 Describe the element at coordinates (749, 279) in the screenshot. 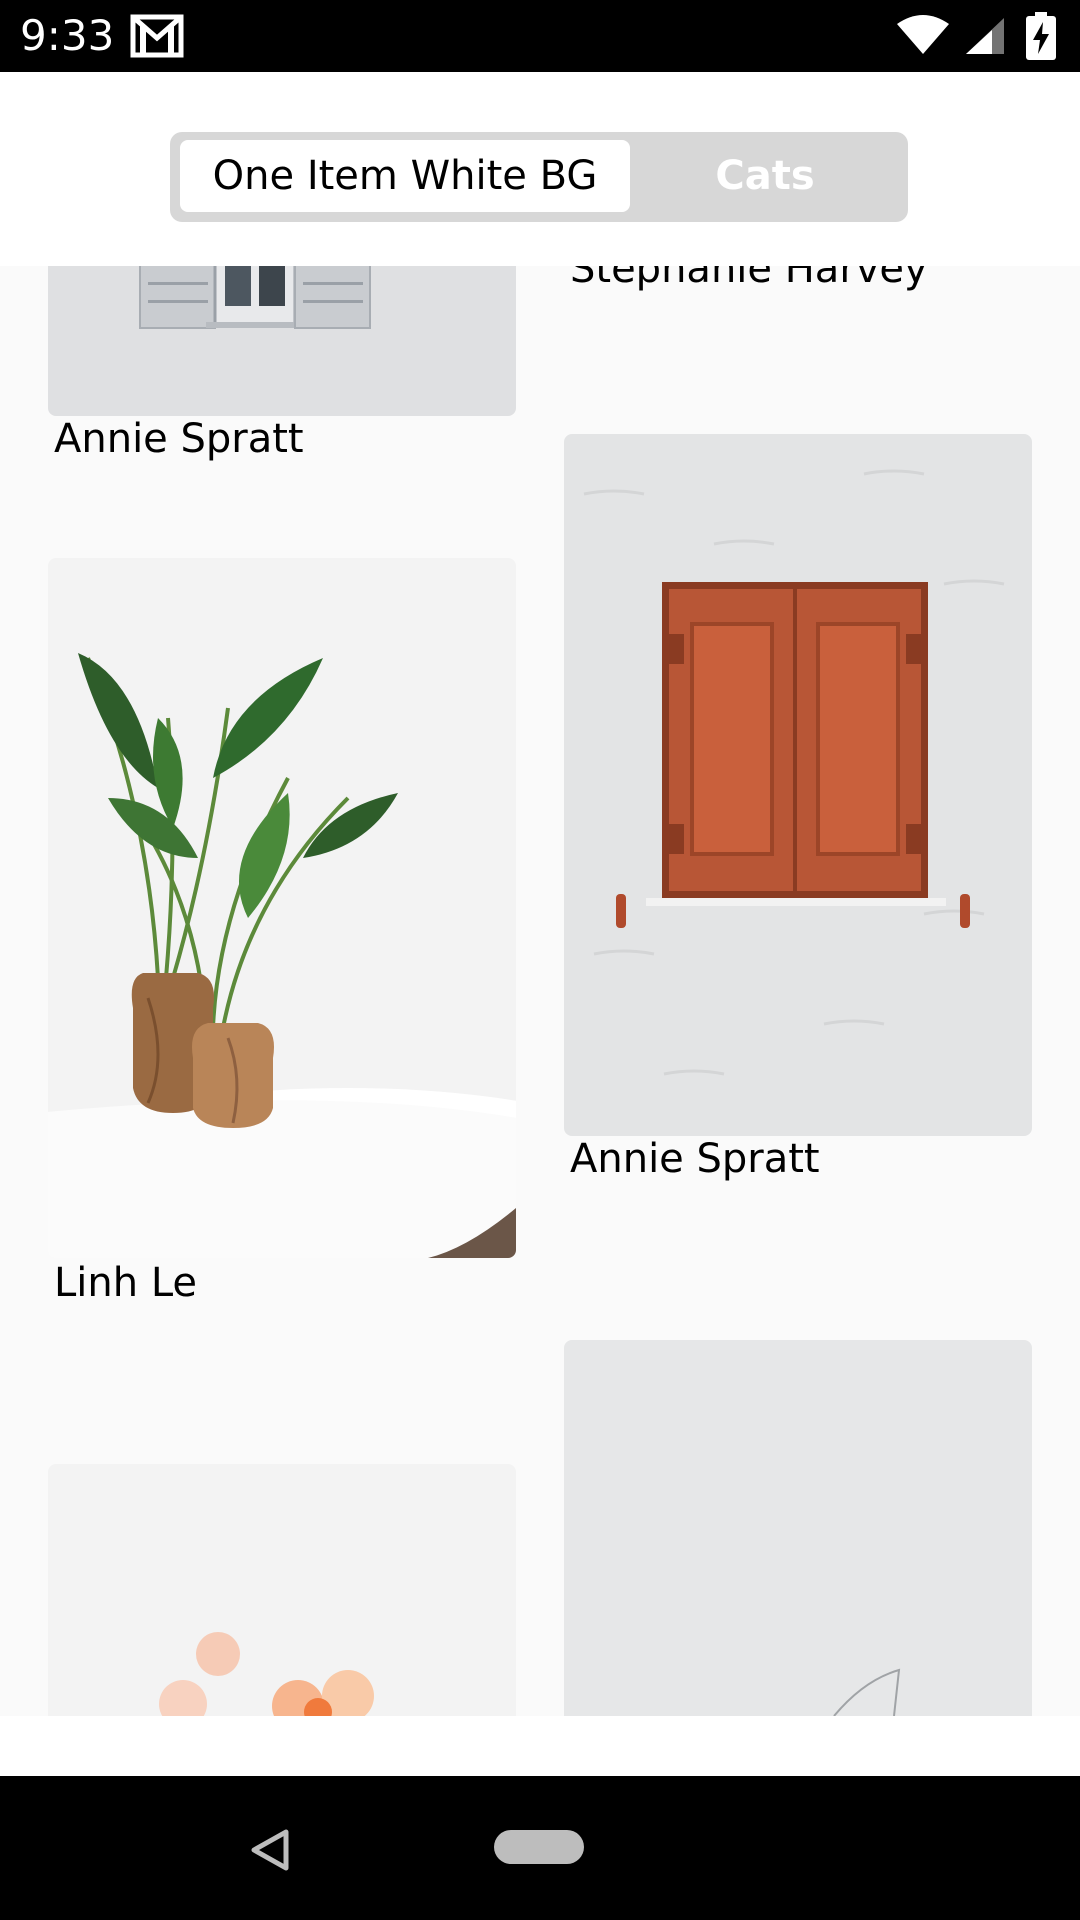

I see `card-caption: Stephanie Harvey` at that location.